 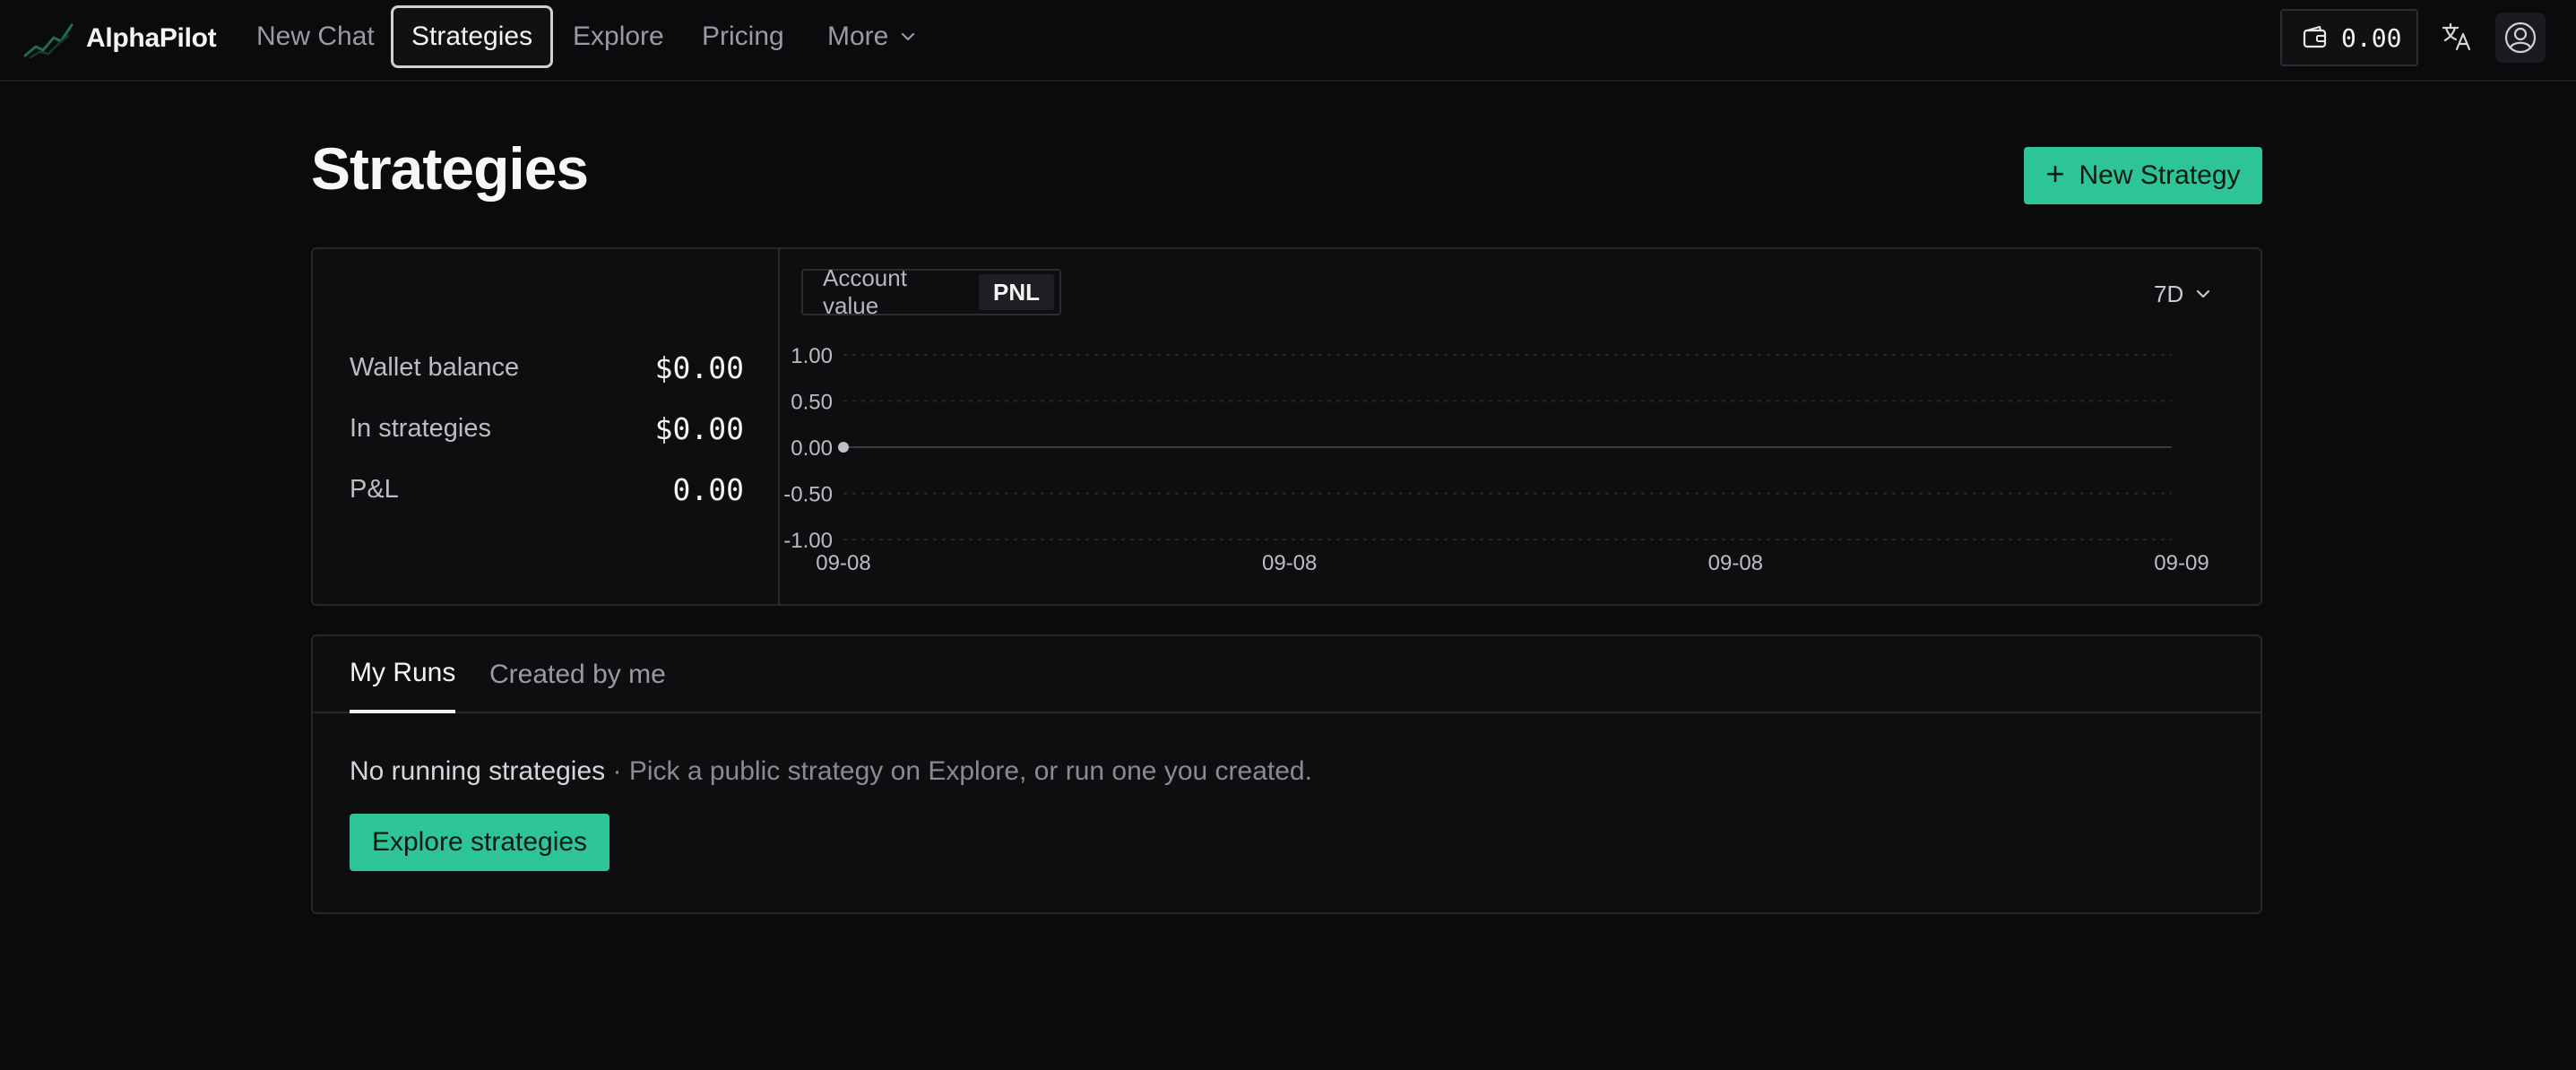 What do you see at coordinates (812, 403) in the screenshot?
I see `y-tick-label: 0.50` at bounding box center [812, 403].